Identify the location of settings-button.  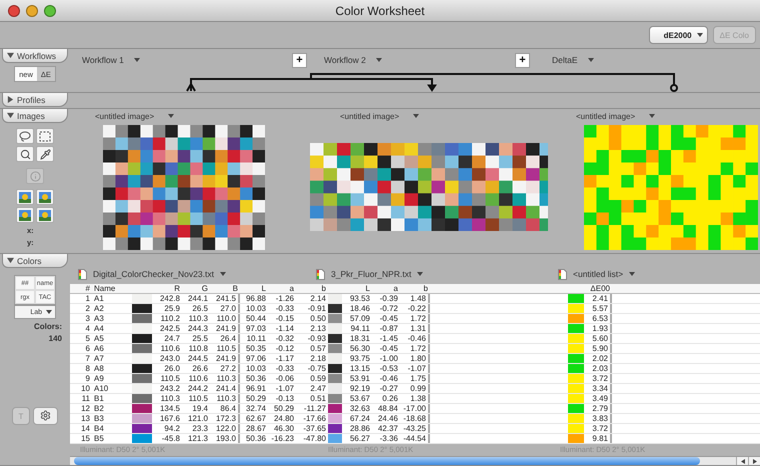
(45, 416).